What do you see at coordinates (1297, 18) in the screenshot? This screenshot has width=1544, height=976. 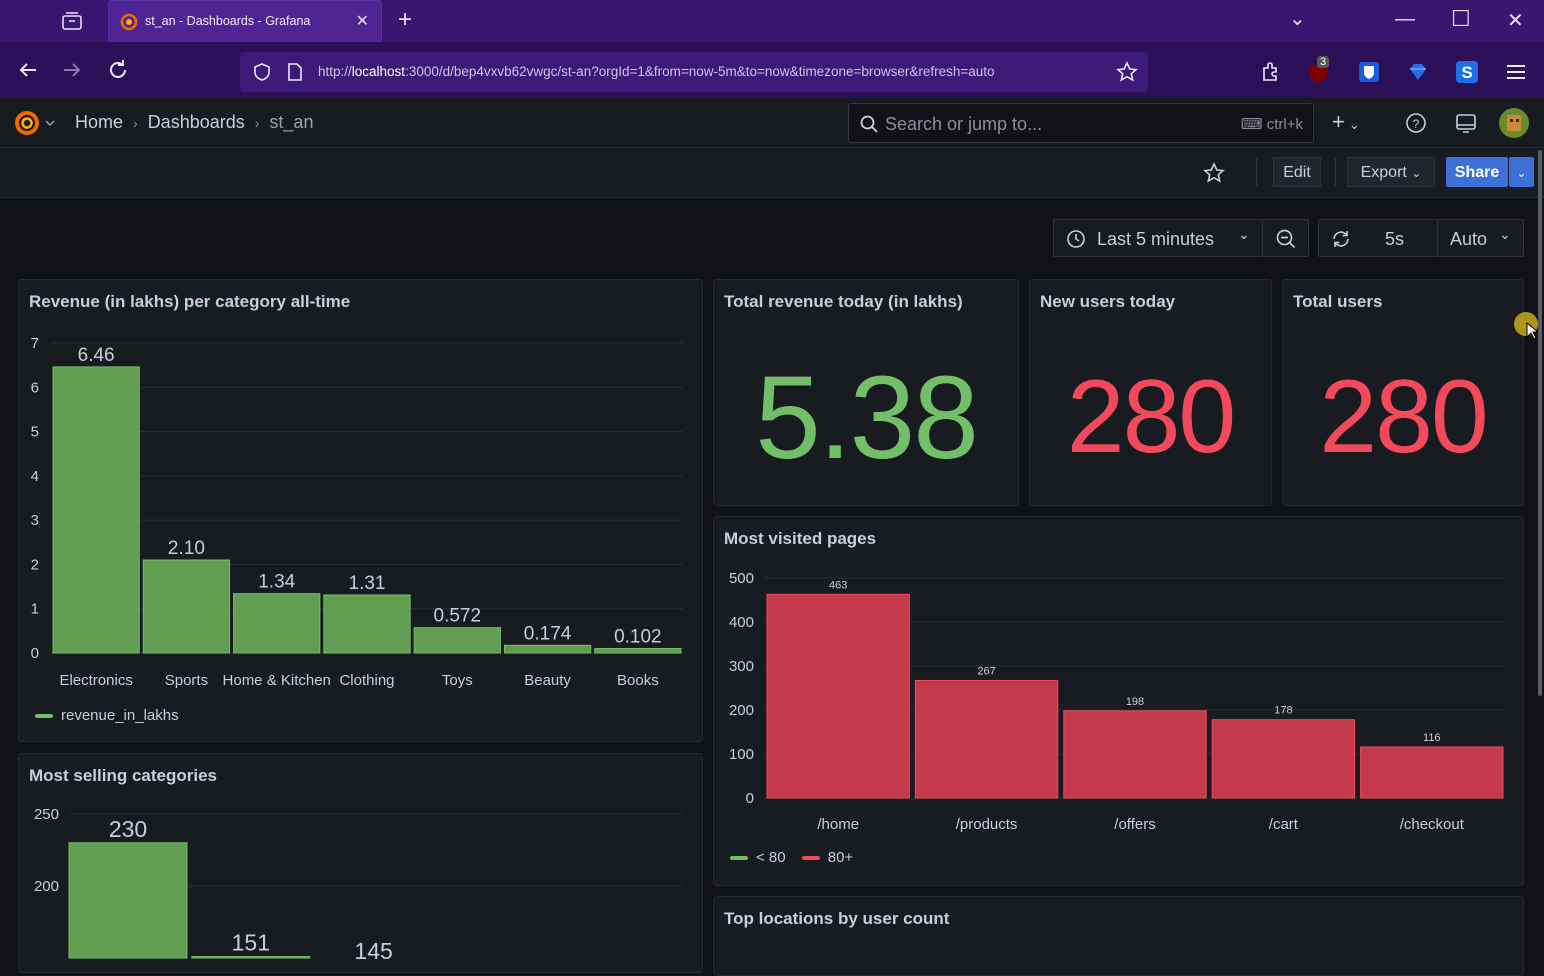 I see `tab-overflow-chevron-icon: ⌄` at bounding box center [1297, 18].